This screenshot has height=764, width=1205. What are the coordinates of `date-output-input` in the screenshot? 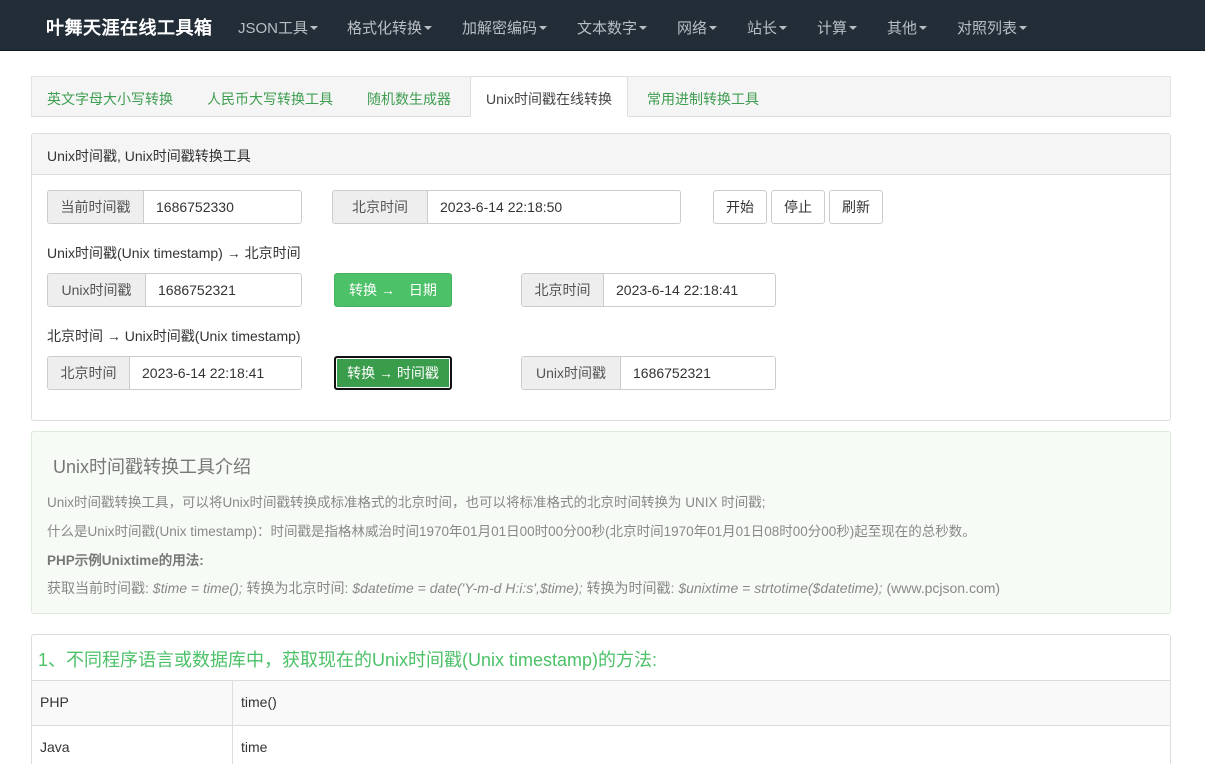 It's located at (689, 290).